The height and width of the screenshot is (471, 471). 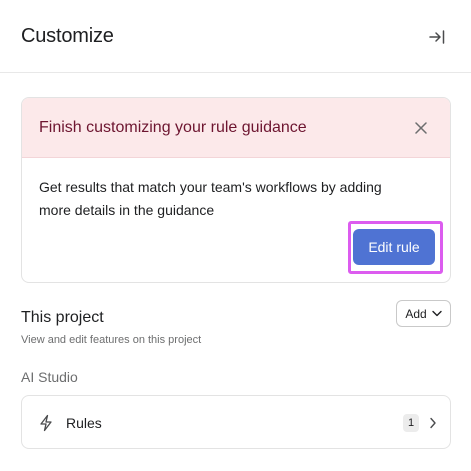 I want to click on chevron-down-icon, so click(x=436, y=313).